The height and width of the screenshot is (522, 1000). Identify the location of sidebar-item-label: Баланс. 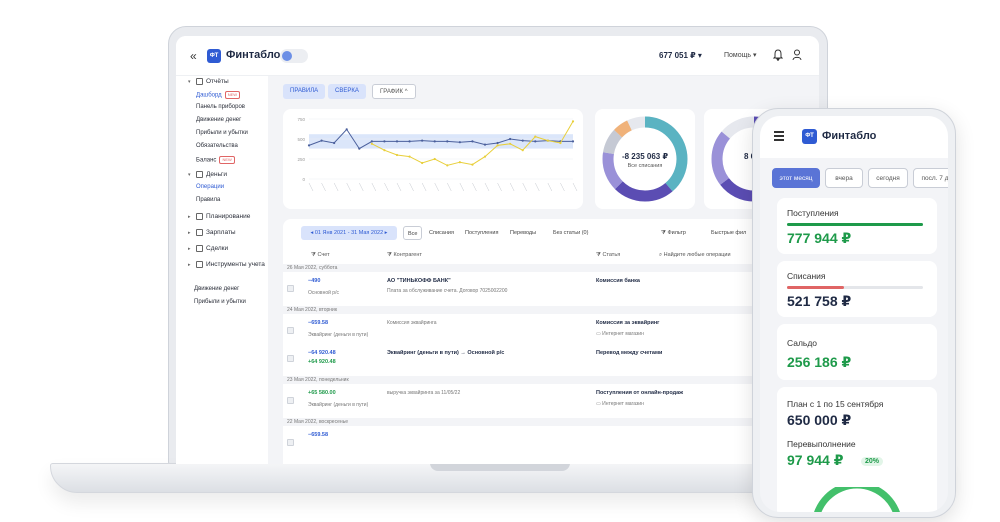
(206, 160).